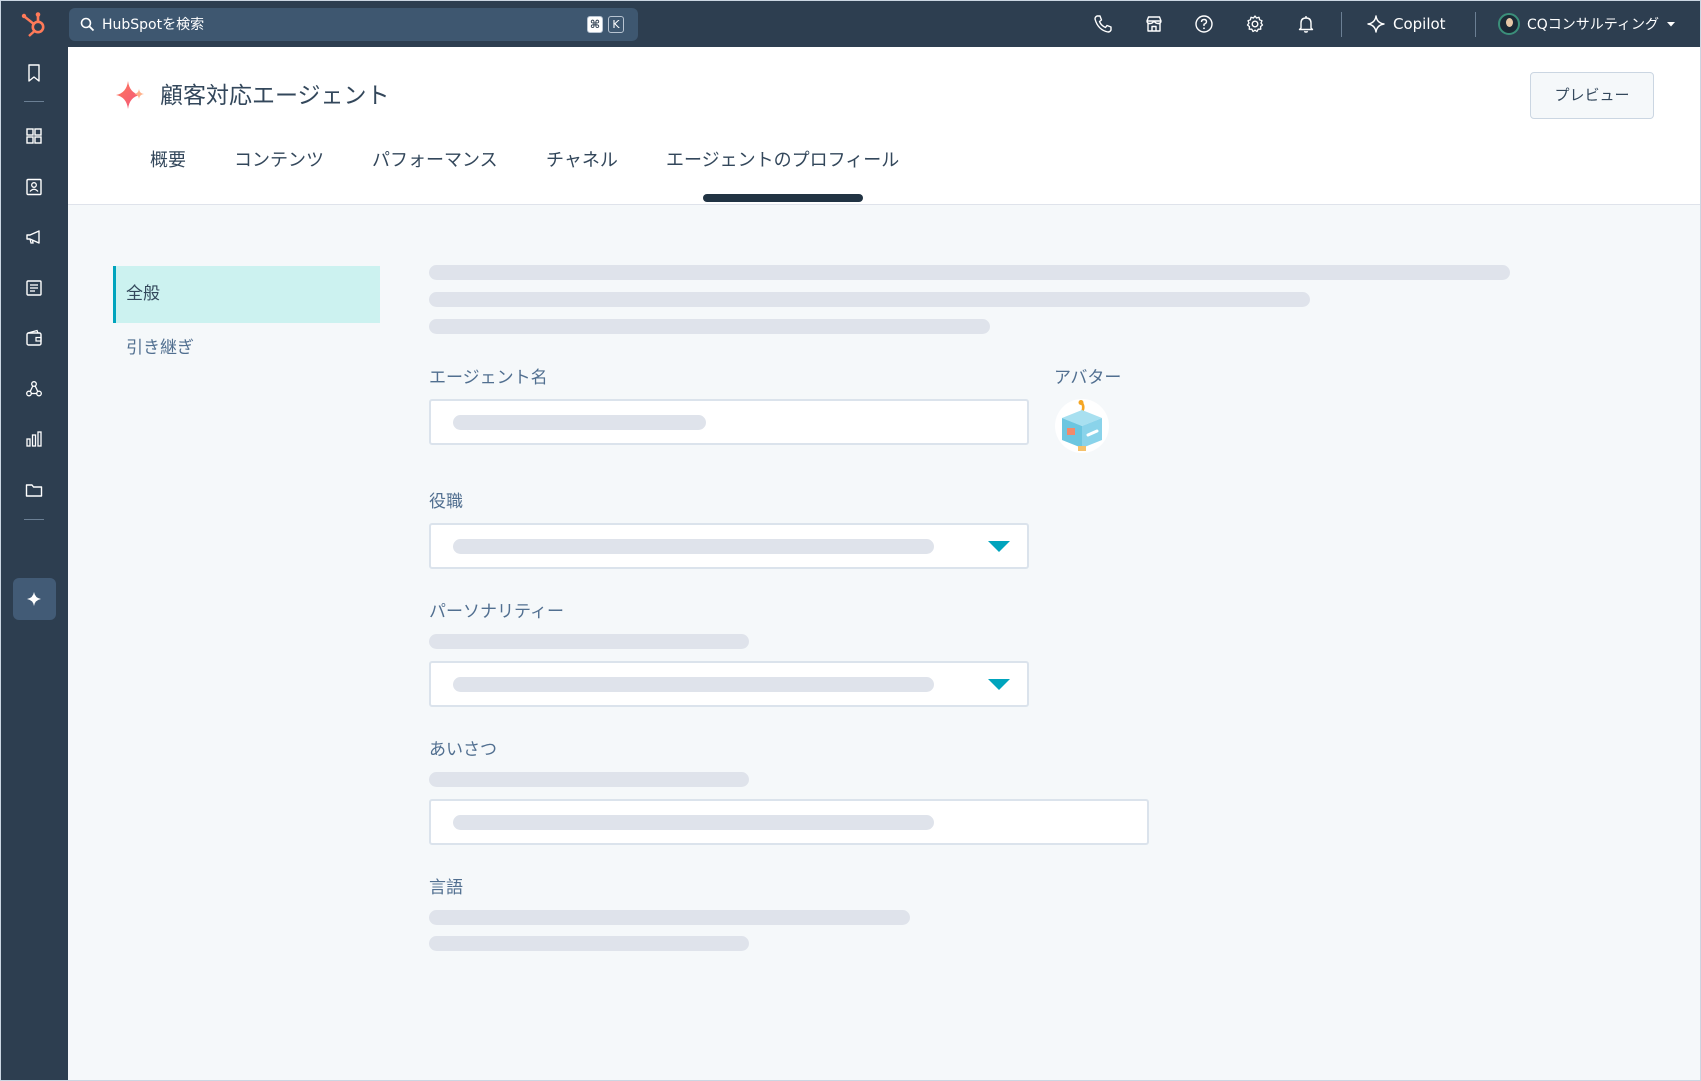 The image size is (1701, 1081). Describe the element at coordinates (1204, 24) in the screenshot. I see `help-icon` at that location.